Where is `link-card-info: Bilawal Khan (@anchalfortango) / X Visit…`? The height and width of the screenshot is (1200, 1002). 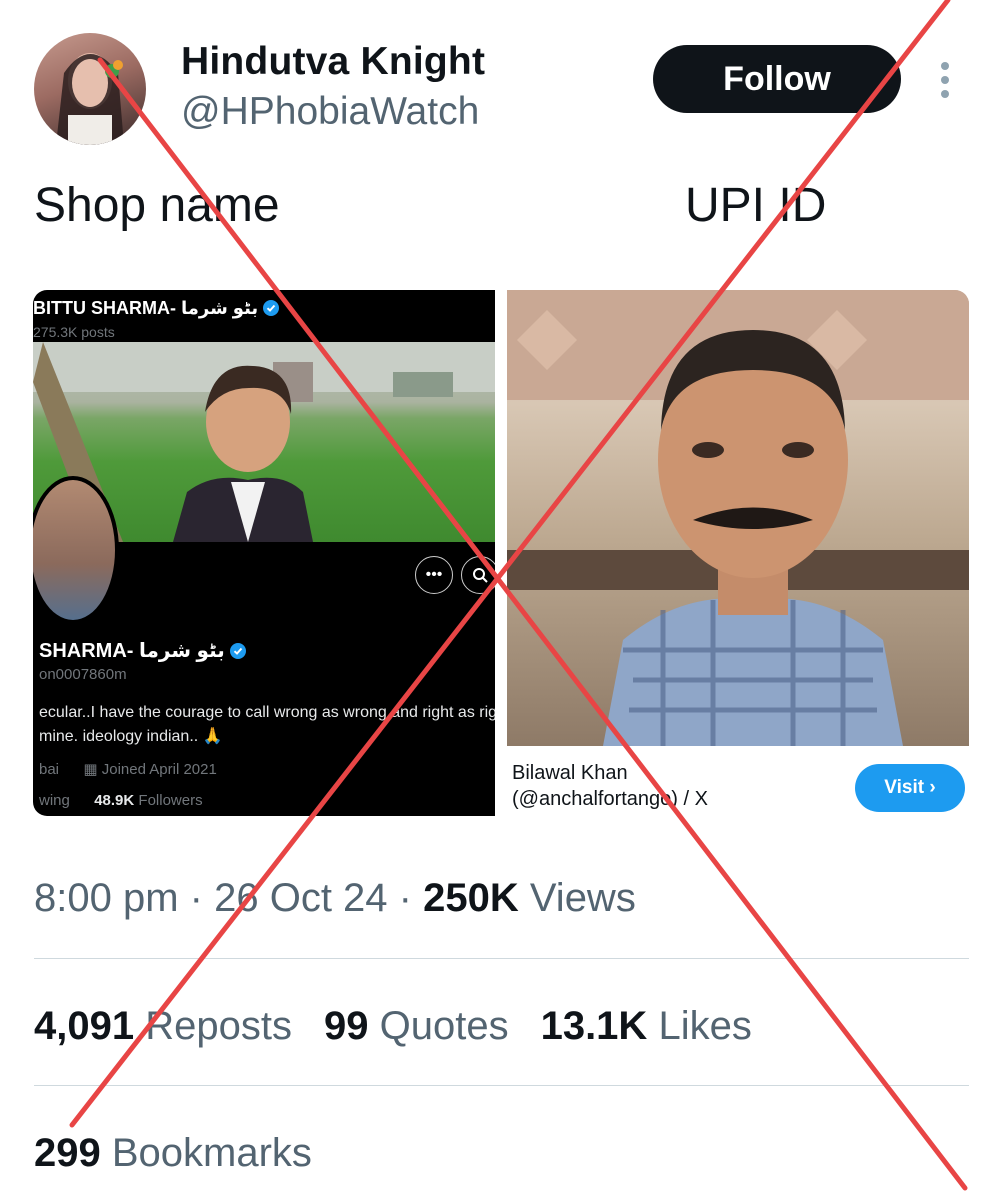 link-card-info: Bilawal Khan (@anchalfortango) / X Visit… is located at coordinates (738, 781).